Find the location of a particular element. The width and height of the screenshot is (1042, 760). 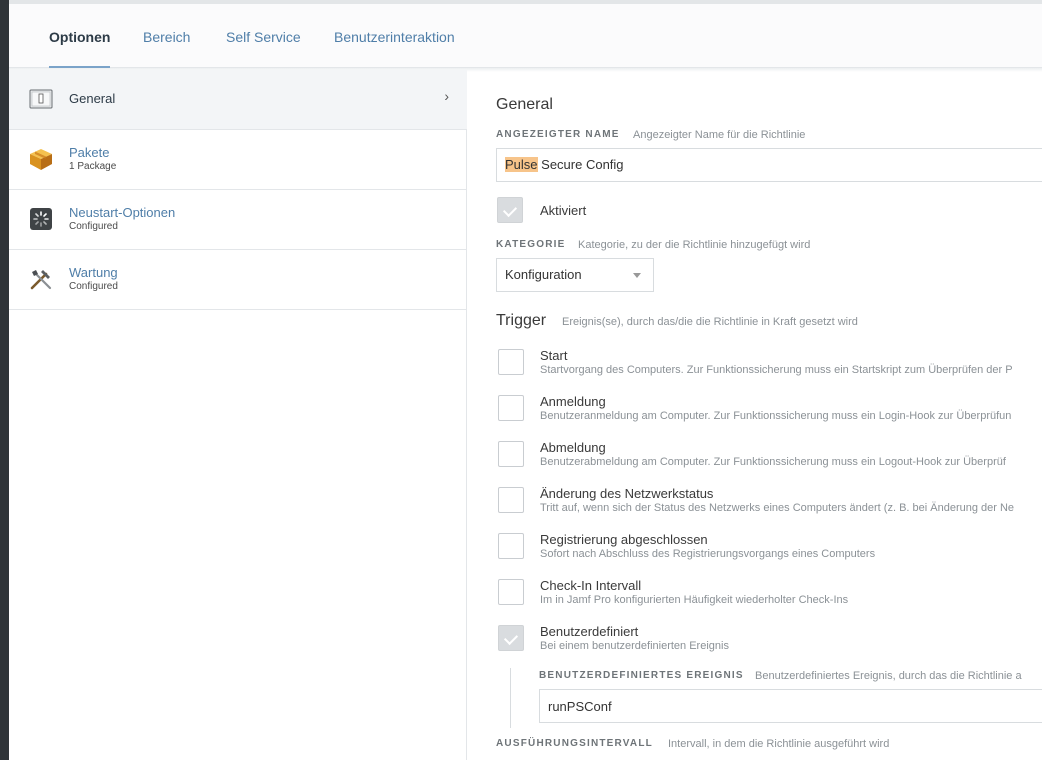

enabled-label: Aktiviert is located at coordinates (563, 210).